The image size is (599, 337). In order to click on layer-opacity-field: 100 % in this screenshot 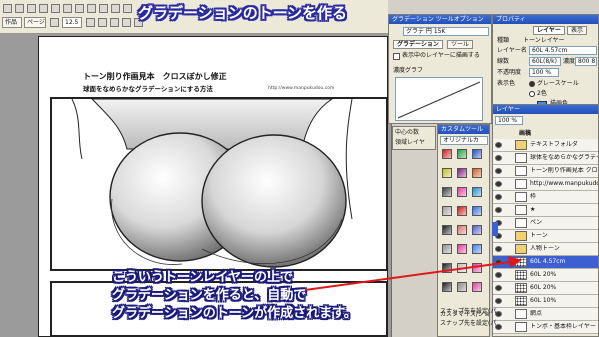, I will do `click(509, 120)`.